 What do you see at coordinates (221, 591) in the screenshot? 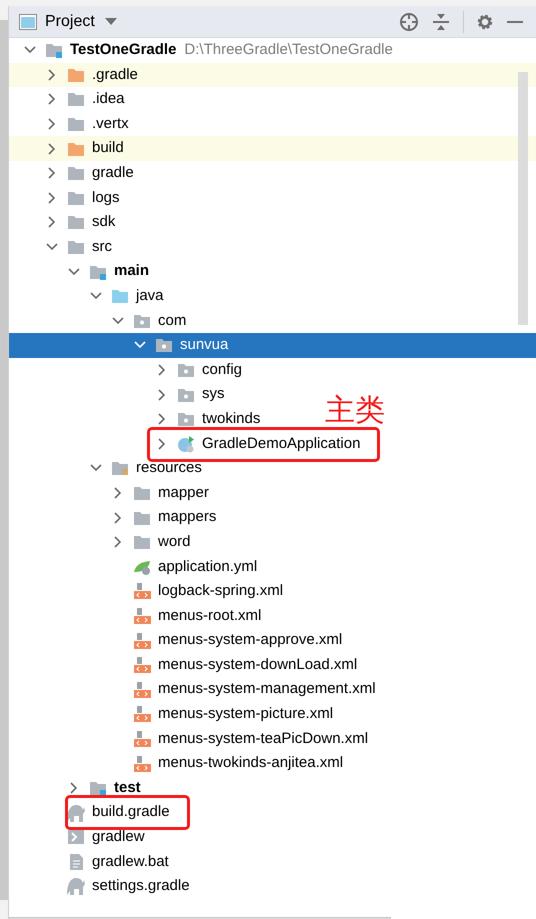
I see `tree-item-label: logback-spring.xml` at bounding box center [221, 591].